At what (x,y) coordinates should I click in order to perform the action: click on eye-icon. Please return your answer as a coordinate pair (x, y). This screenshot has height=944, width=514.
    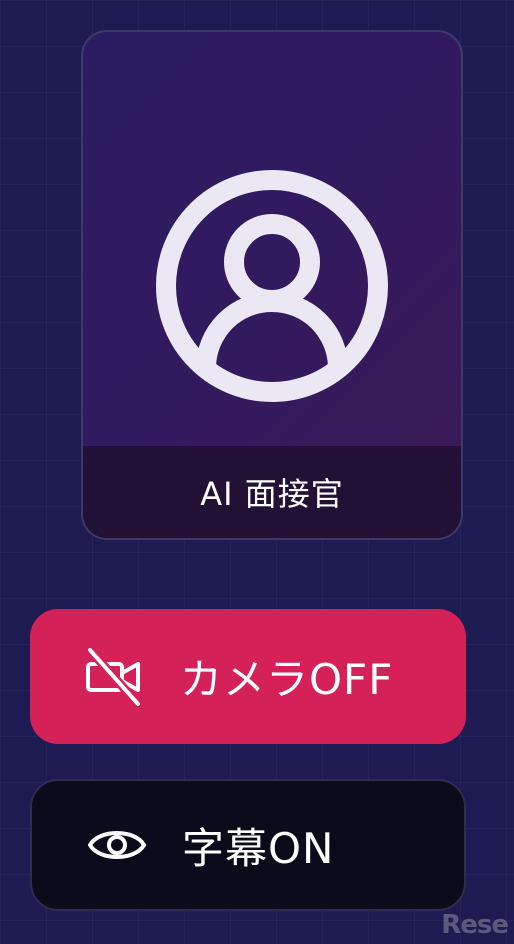
    Looking at the image, I should click on (117, 845).